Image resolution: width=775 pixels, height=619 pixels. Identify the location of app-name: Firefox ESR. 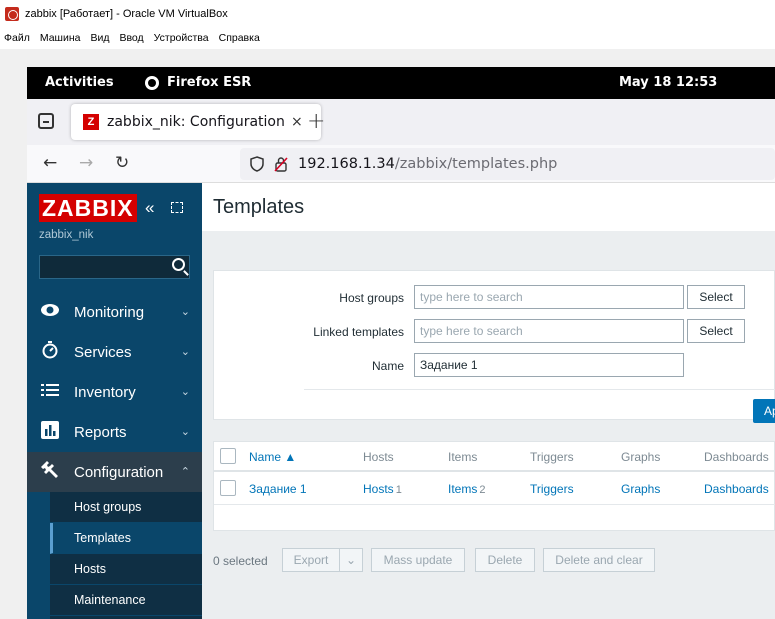
(209, 82).